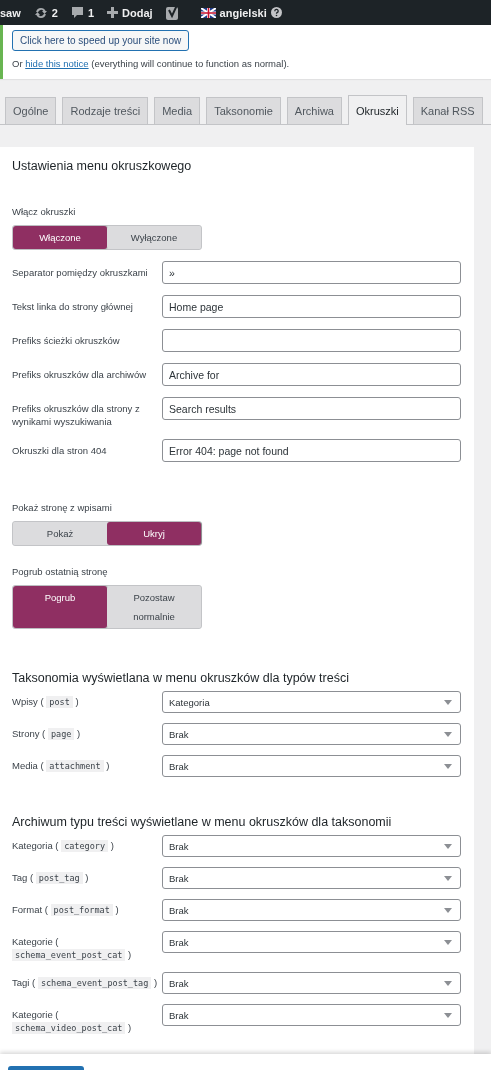 This screenshot has width=491, height=1070. Describe the element at coordinates (60, 237) in the screenshot. I see `toggle-option: Włączone` at that location.